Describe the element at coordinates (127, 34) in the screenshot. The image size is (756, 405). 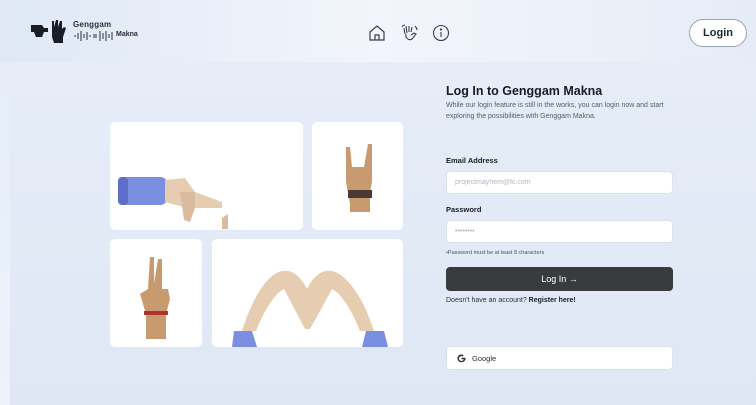
I see `logo-name-bottom: Makna` at that location.